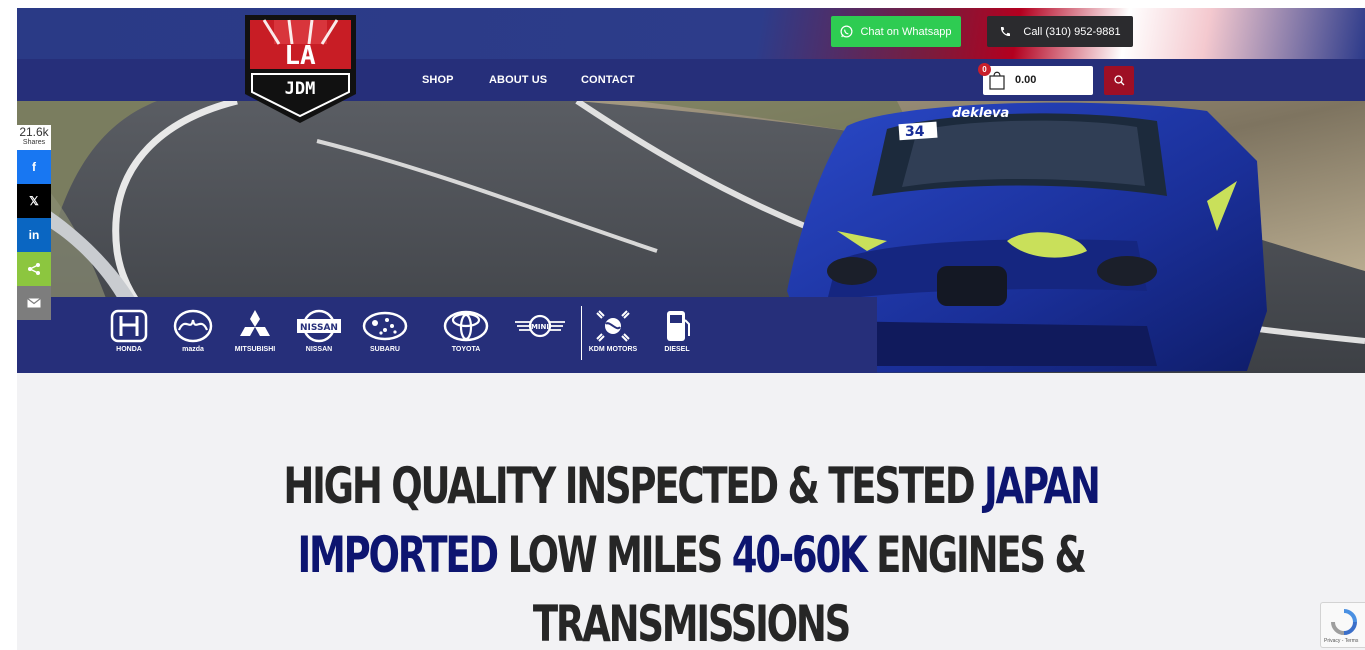 This screenshot has height=650, width=1365. I want to click on brand-mazda: mazda, so click(193, 330).